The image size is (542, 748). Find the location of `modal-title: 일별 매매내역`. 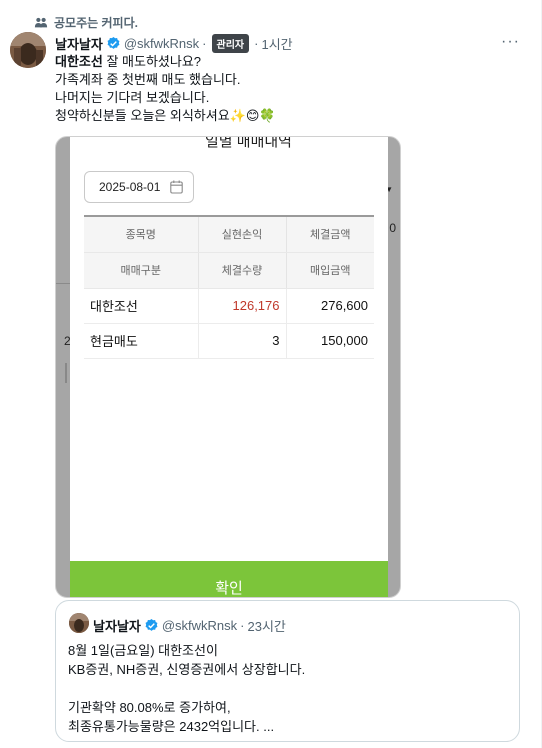

modal-title: 일별 매매내역 is located at coordinates (248, 143).